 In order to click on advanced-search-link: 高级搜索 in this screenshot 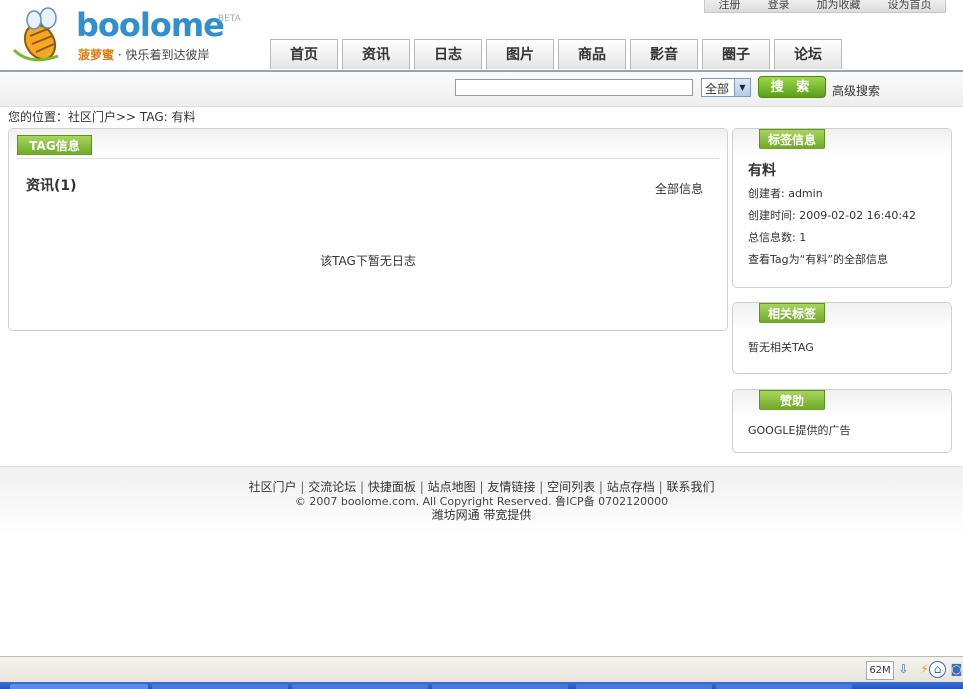, I will do `click(856, 90)`.